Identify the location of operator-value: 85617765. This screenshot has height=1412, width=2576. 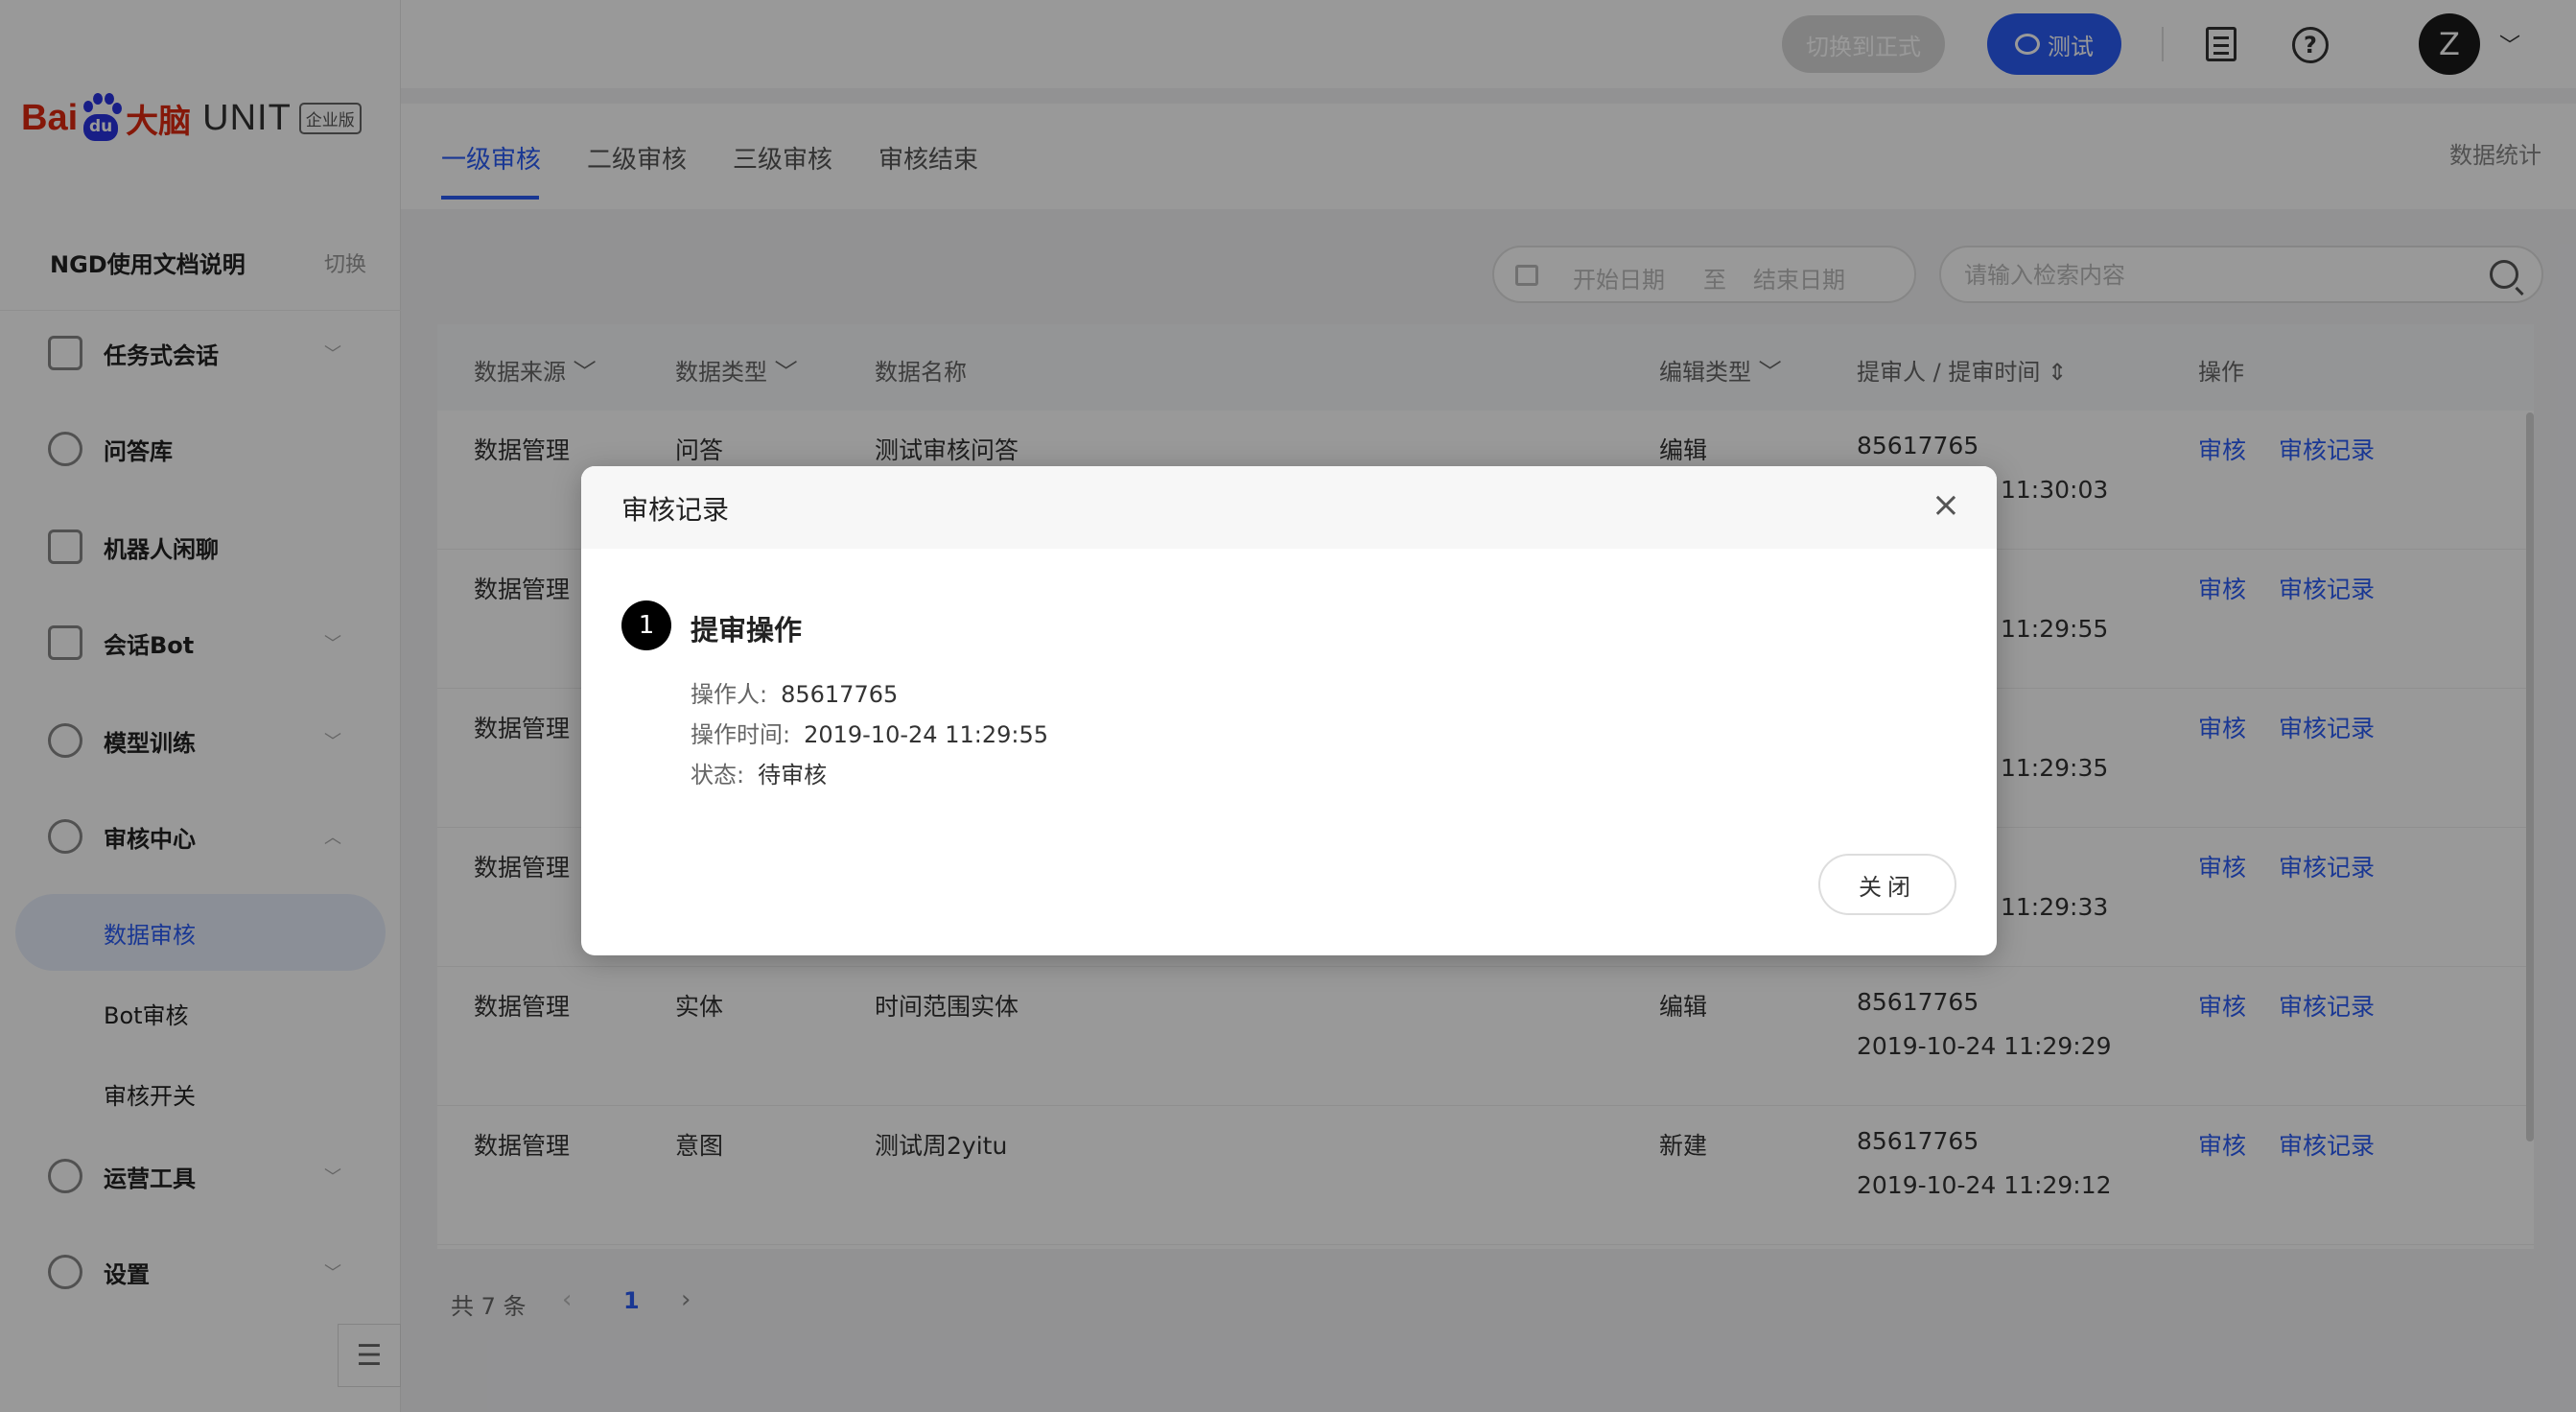
(840, 694).